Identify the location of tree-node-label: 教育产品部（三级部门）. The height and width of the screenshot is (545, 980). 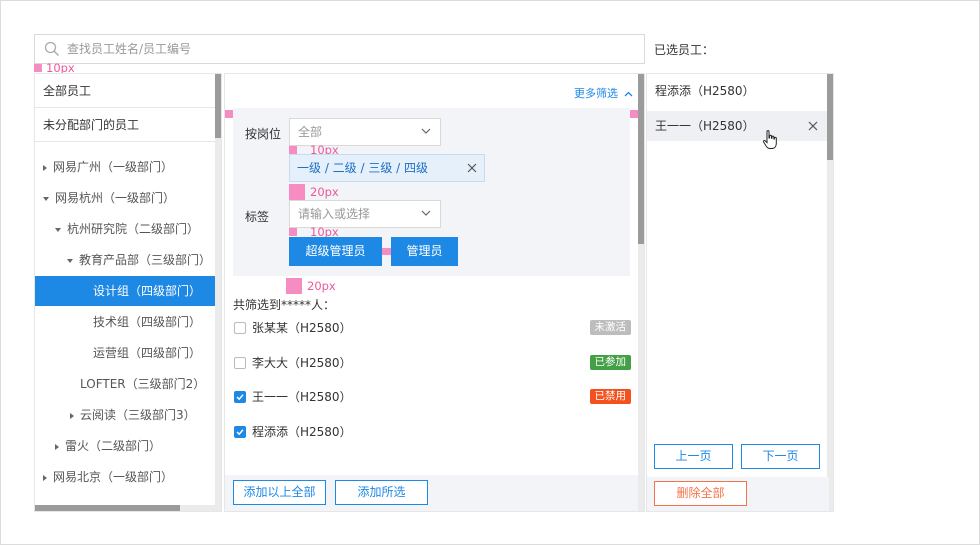
(145, 260).